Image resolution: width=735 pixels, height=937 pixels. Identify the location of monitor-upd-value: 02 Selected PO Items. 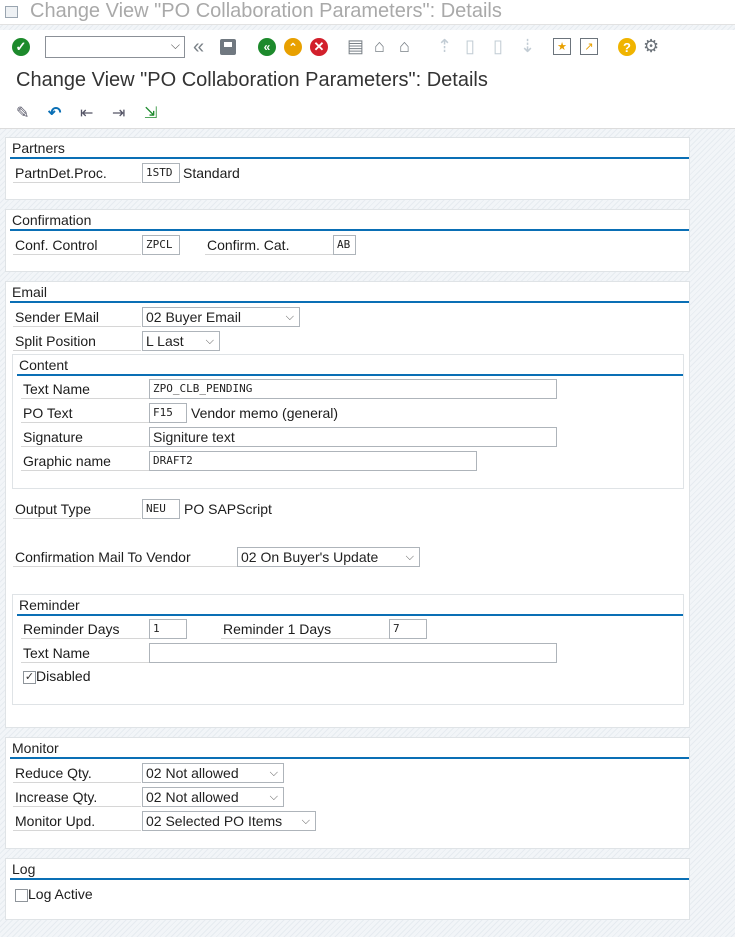
(214, 821).